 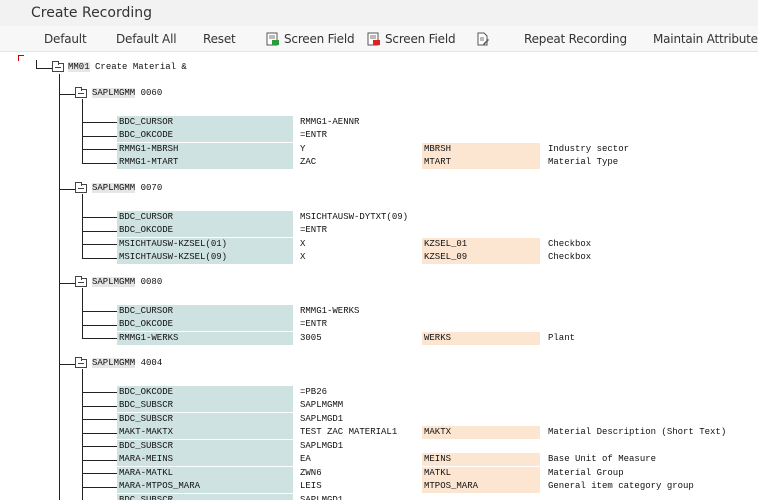 I want to click on edit-document-button, so click(x=485, y=39).